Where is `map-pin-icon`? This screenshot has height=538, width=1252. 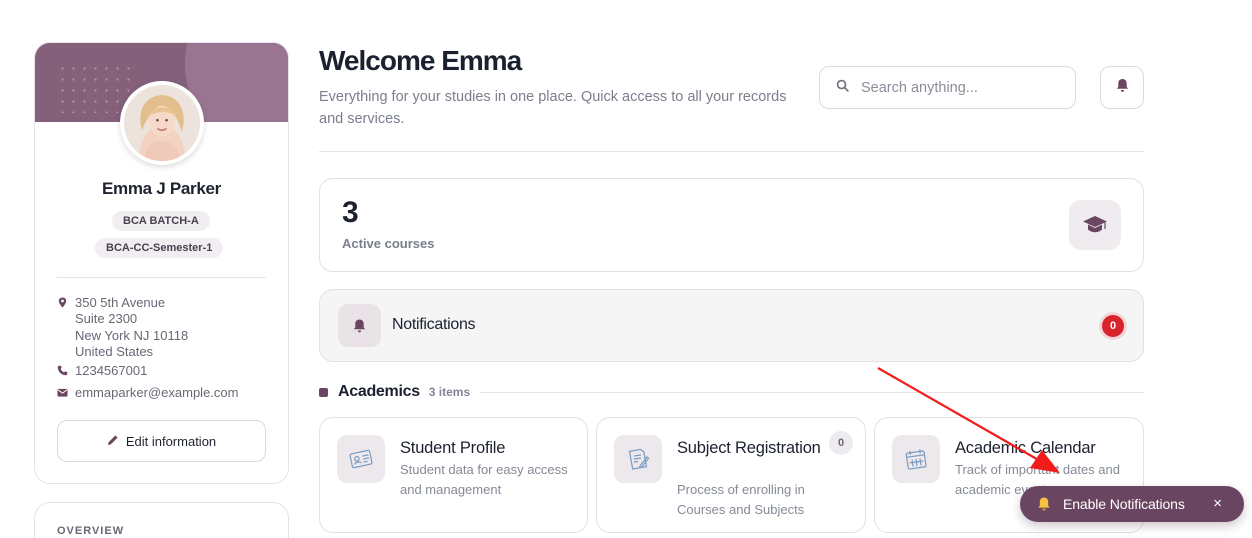
map-pin-icon is located at coordinates (66, 327).